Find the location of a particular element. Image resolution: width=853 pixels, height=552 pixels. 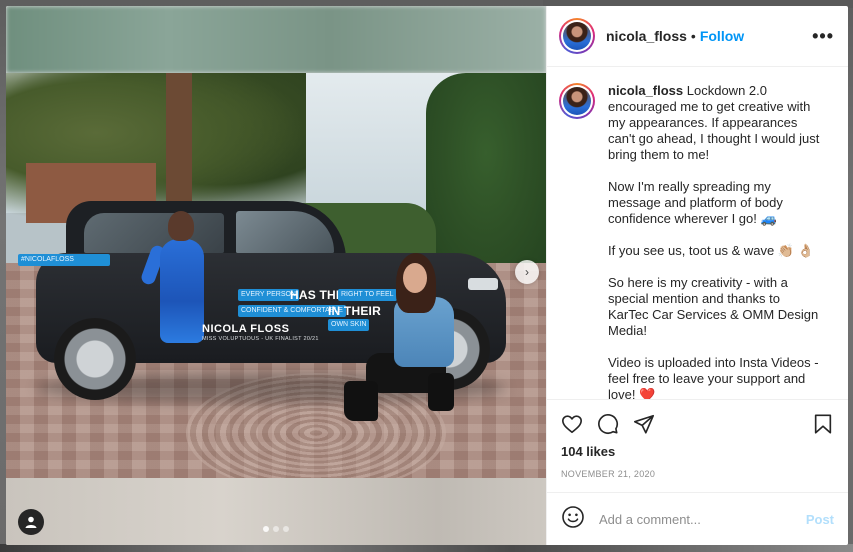

carousel-dots is located at coordinates (276, 529).